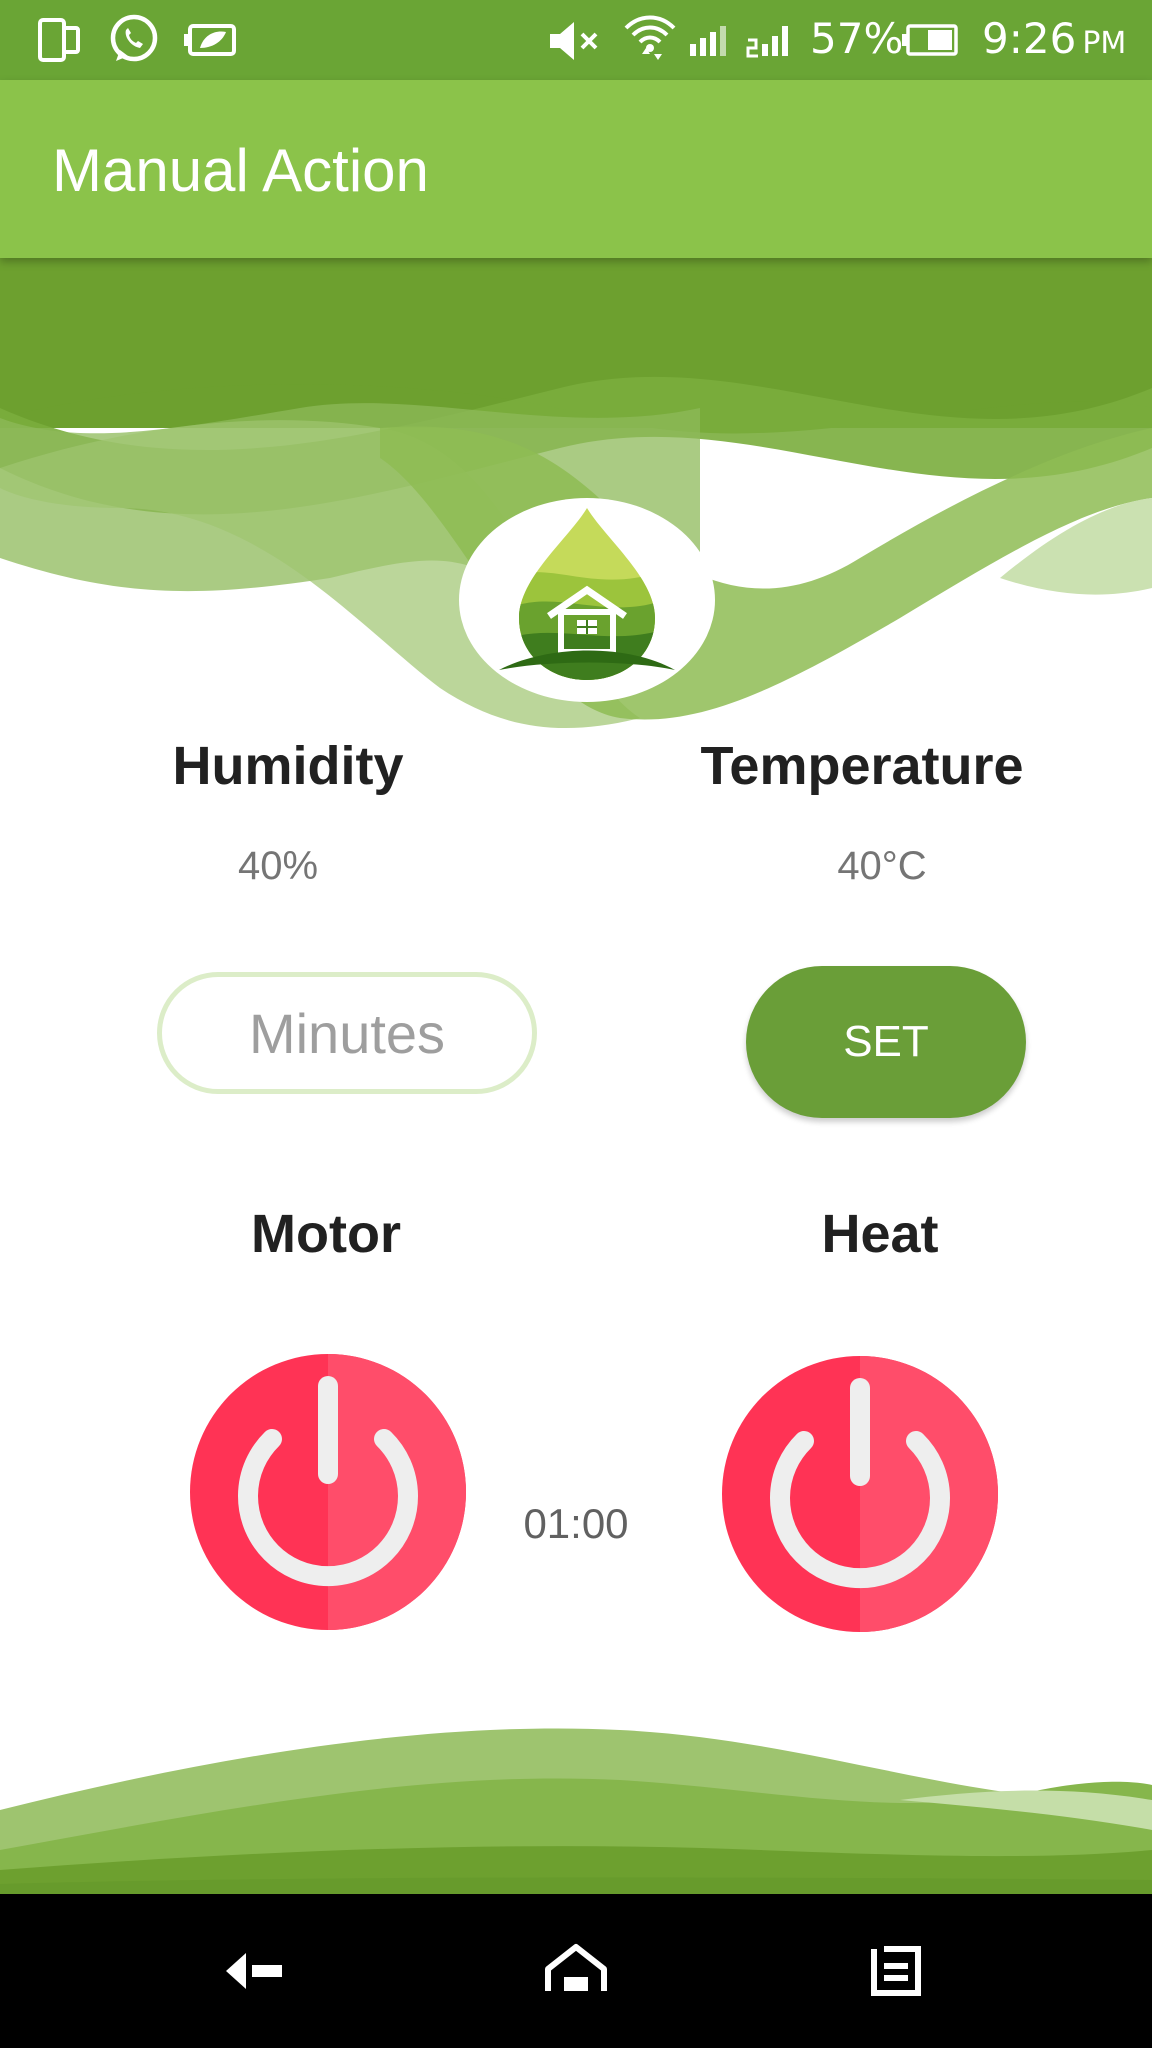  Describe the element at coordinates (767, 42) in the screenshot. I see `signal-2-icon` at that location.